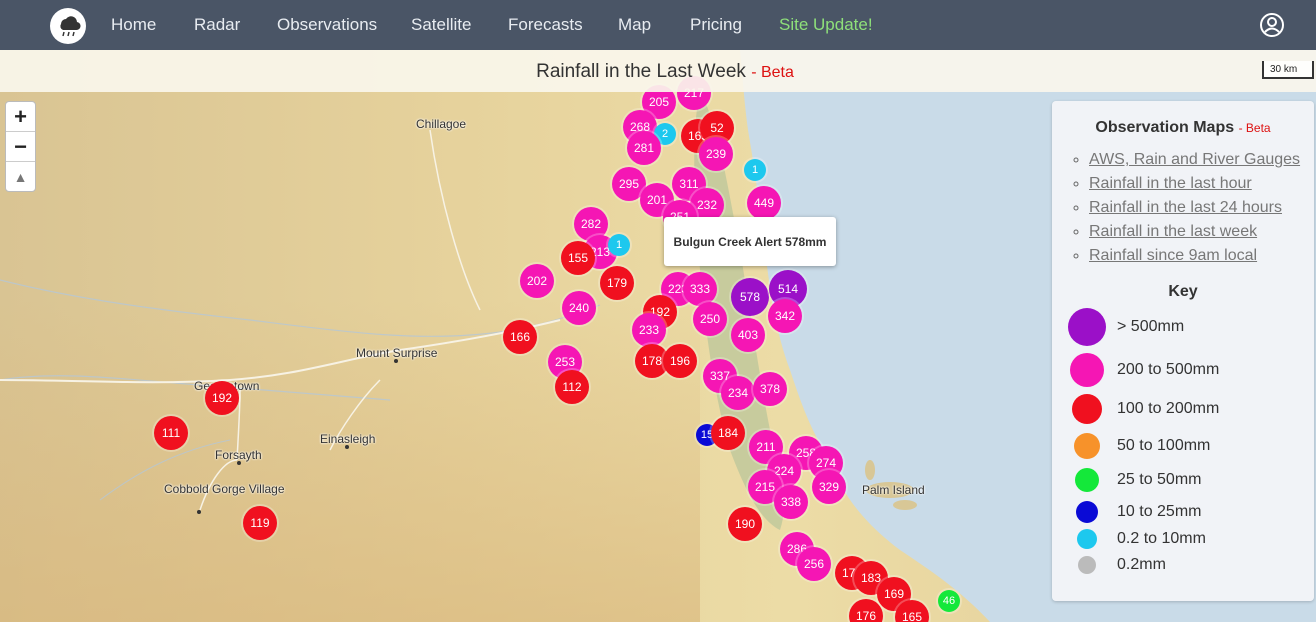 Image resolution: width=1316 pixels, height=622 pixels. I want to click on place-label-palm-island: Palm Island, so click(893, 490).